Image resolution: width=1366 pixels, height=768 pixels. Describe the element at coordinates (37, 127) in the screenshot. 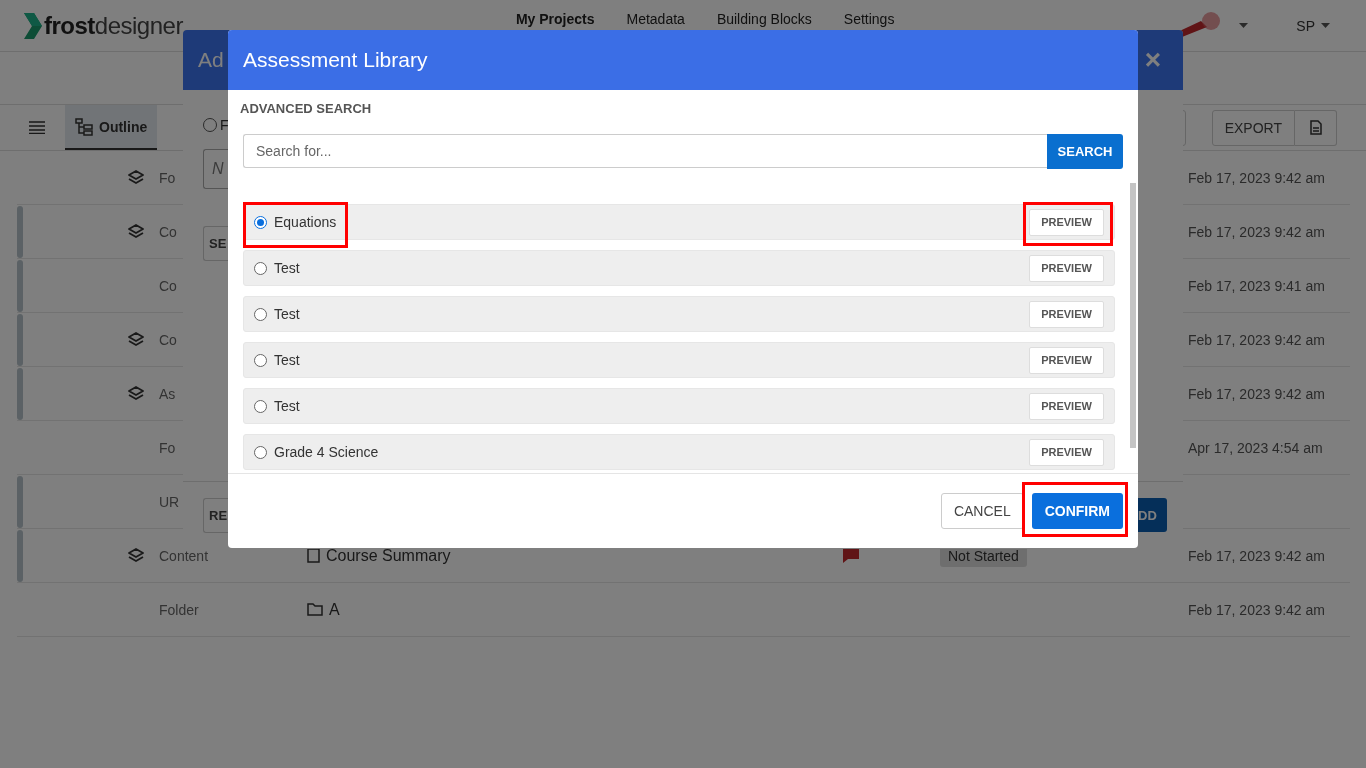

I see `menu-icon` at that location.